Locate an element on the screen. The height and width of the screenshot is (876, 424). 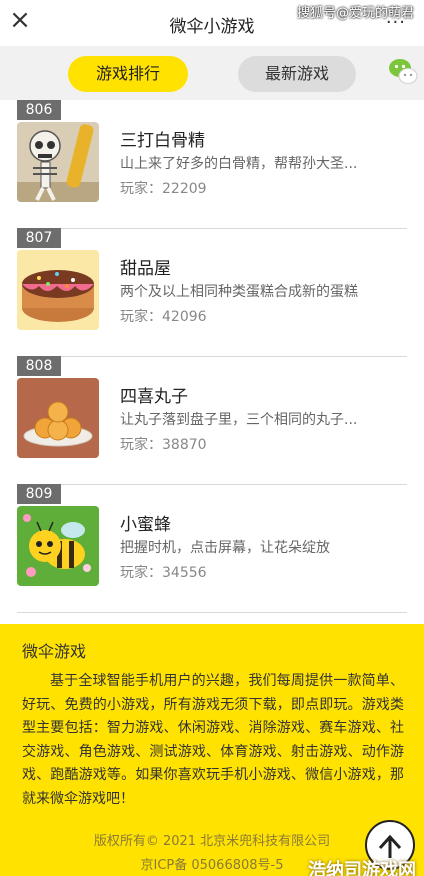
copyright-text: 版权所有© 2021 北京米兜科技有限公司 is located at coordinates (212, 841).